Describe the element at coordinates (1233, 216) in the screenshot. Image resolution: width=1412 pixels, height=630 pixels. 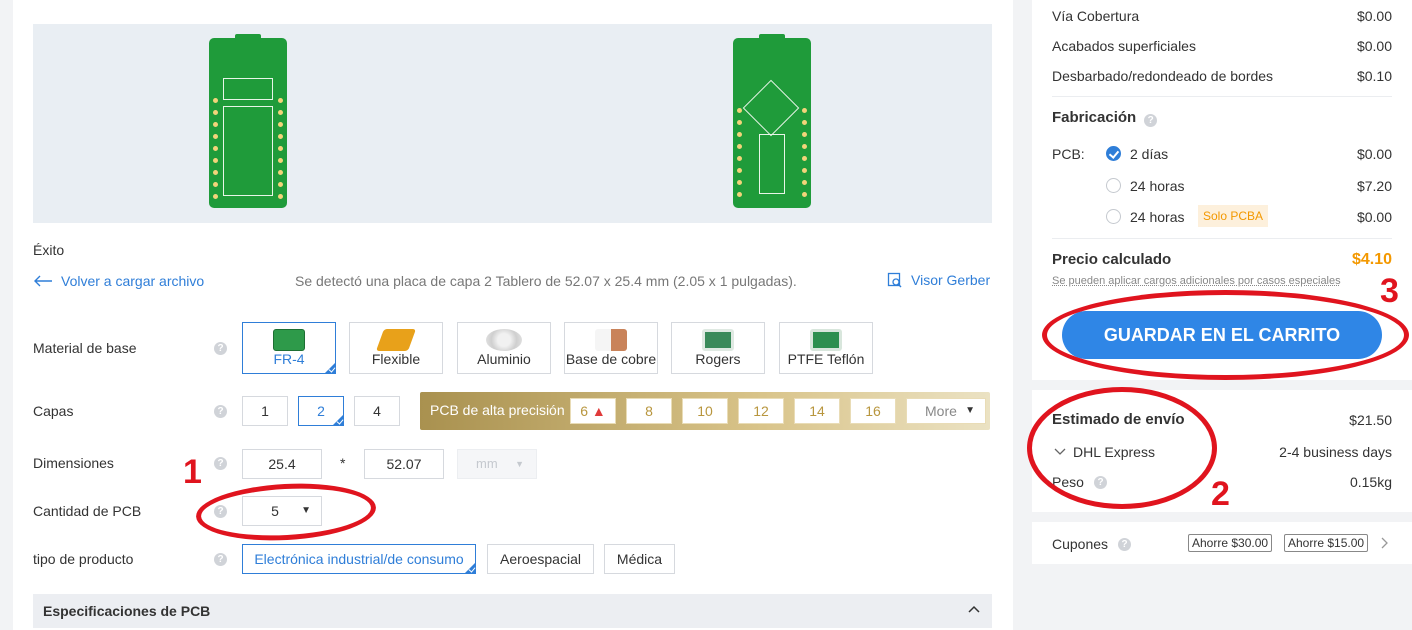
I see `solo-pcba-badge: Solo PCBA` at that location.